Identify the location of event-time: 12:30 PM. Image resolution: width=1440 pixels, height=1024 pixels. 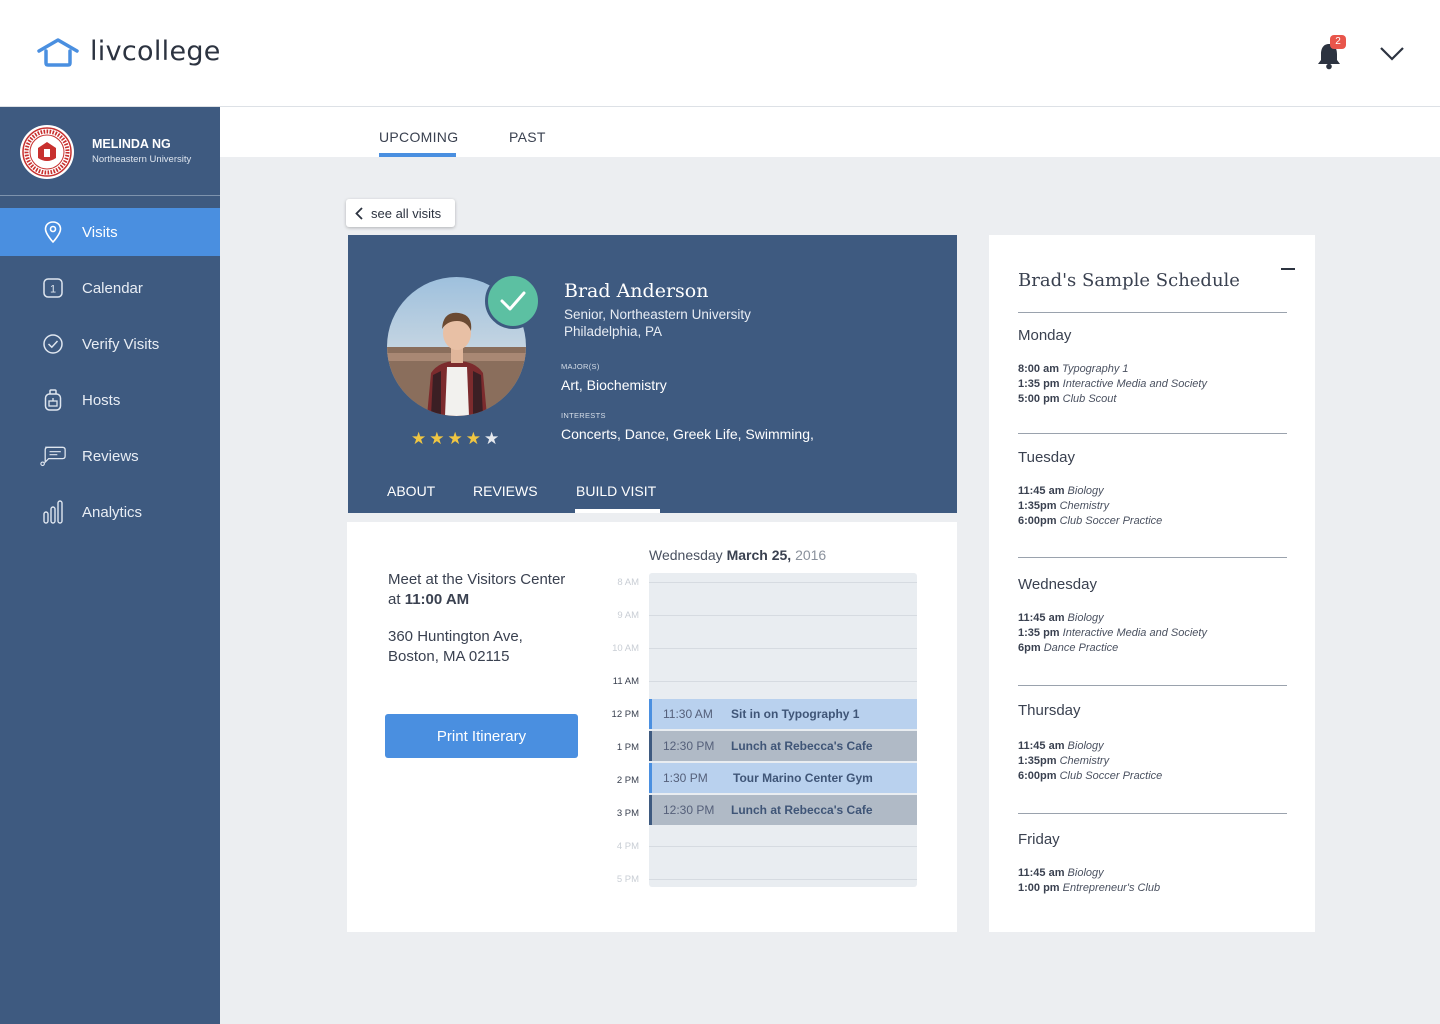
(689, 746).